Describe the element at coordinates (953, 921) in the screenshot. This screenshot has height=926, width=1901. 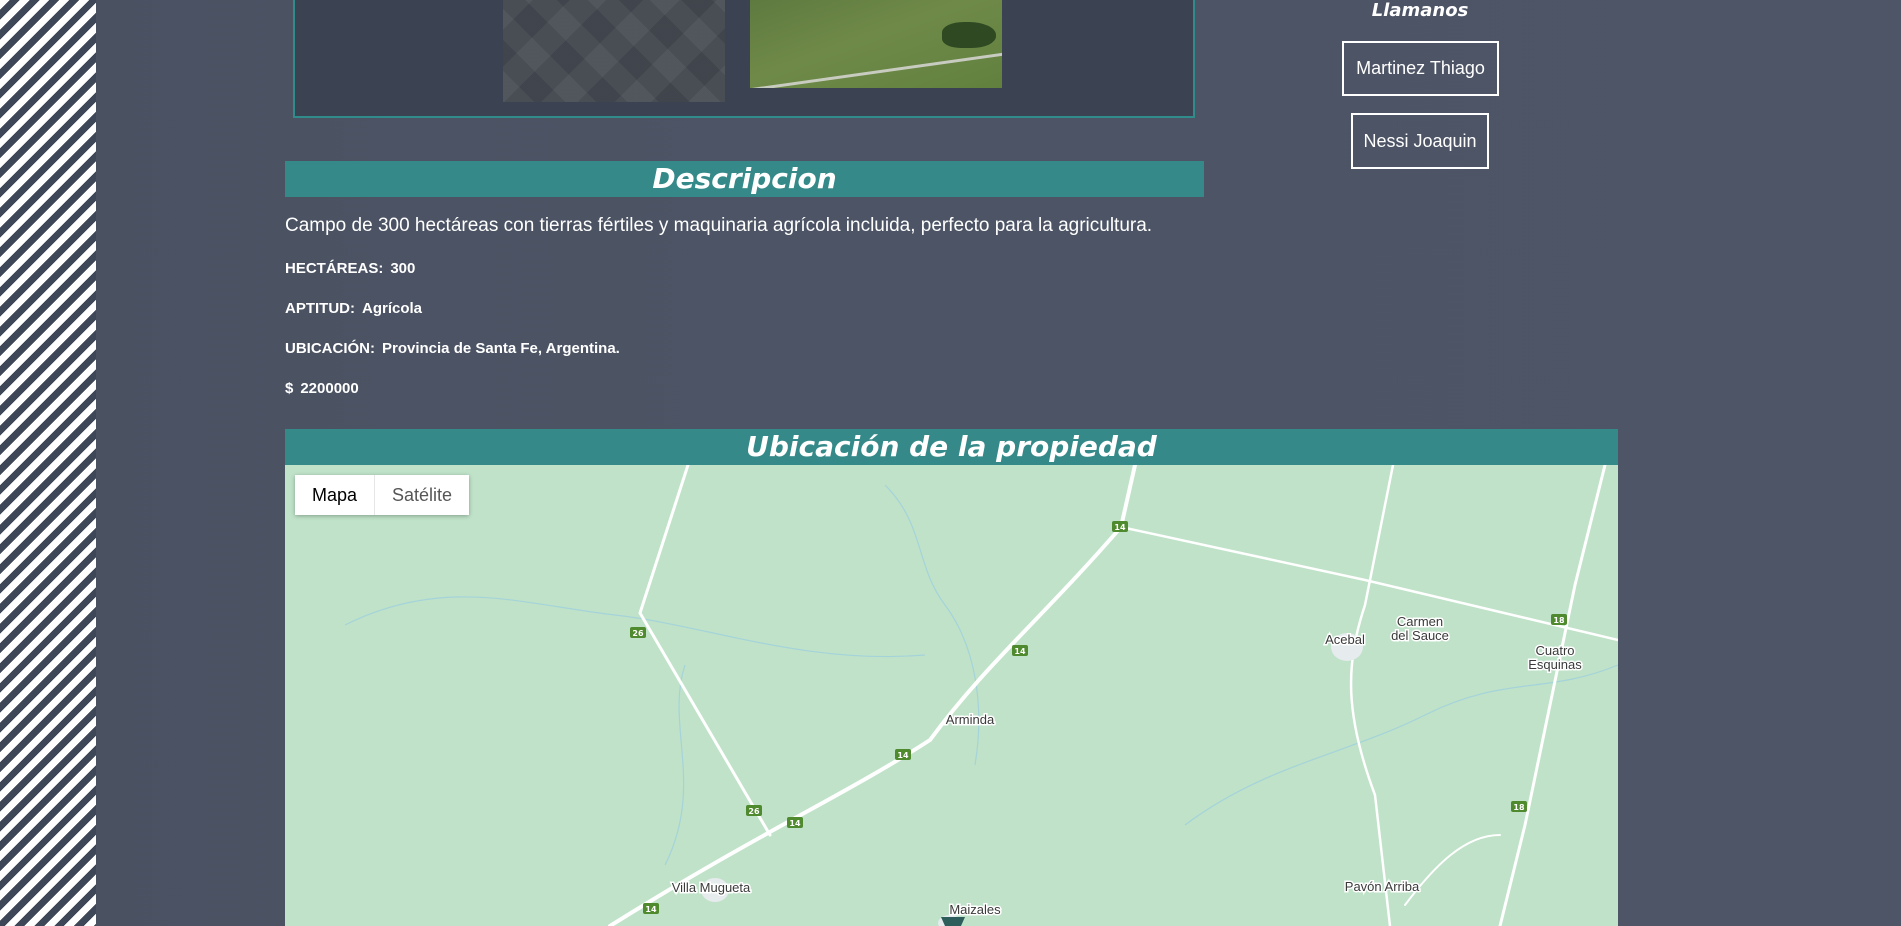
I see `property-marker-icon` at that location.